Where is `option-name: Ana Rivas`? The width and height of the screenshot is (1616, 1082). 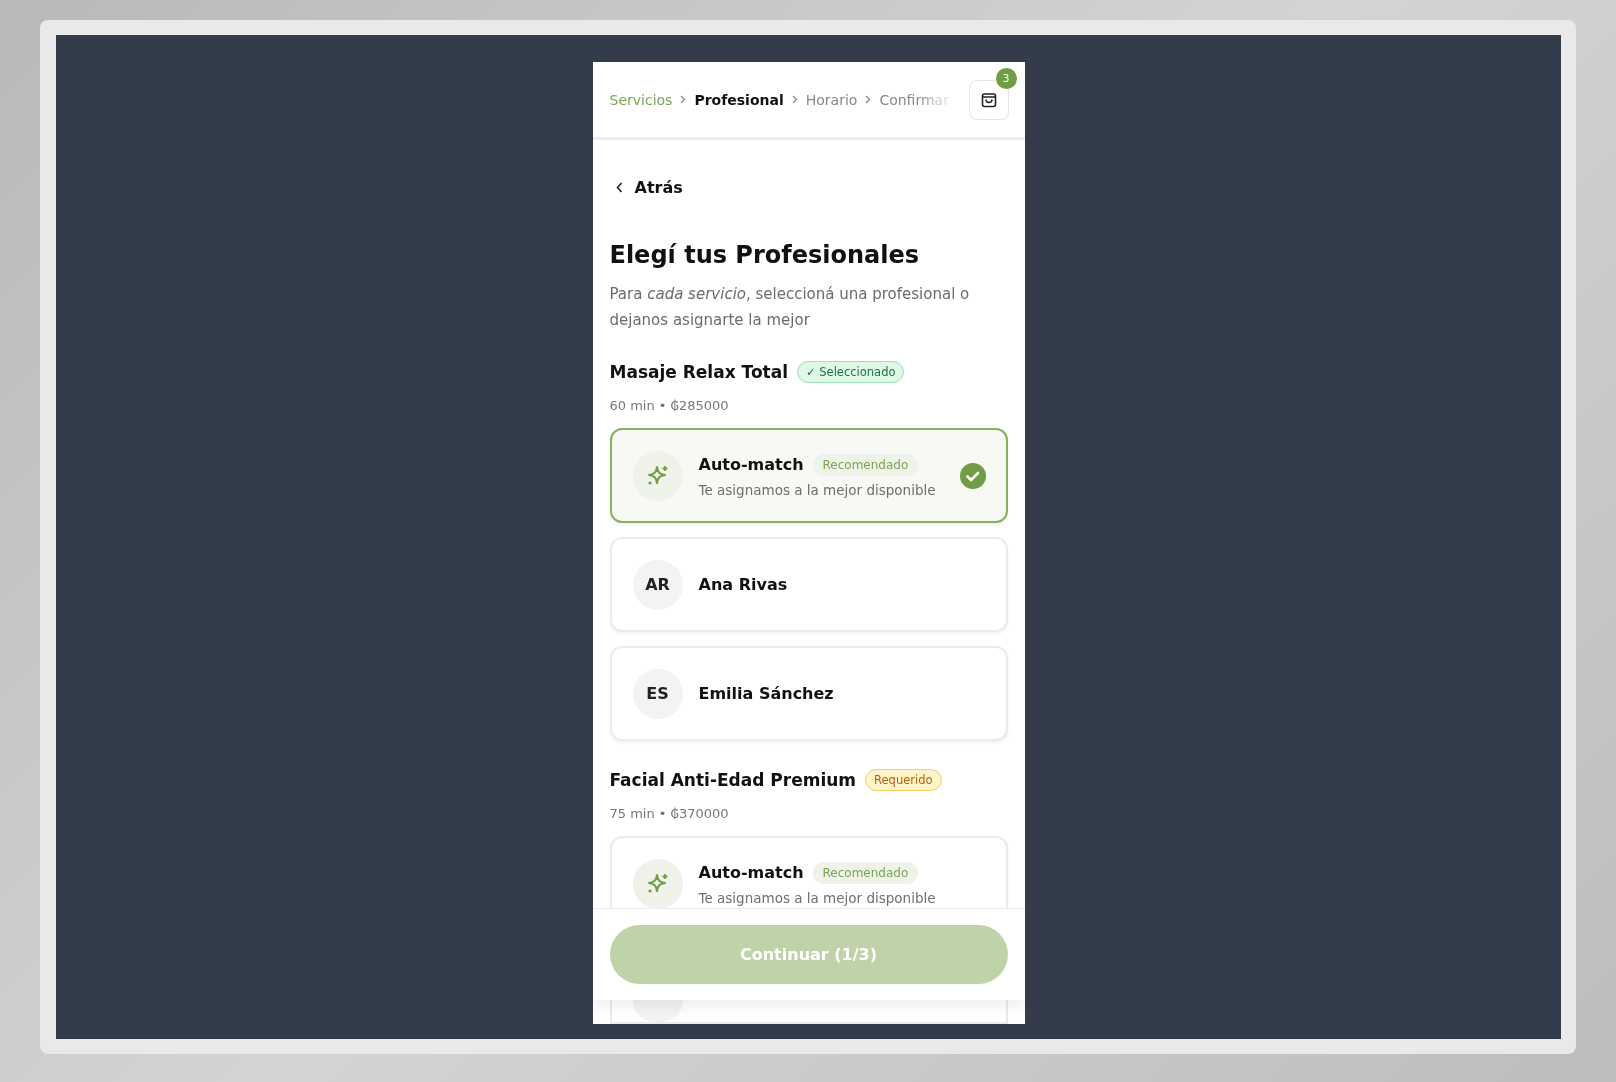
option-name: Ana Rivas is located at coordinates (743, 584).